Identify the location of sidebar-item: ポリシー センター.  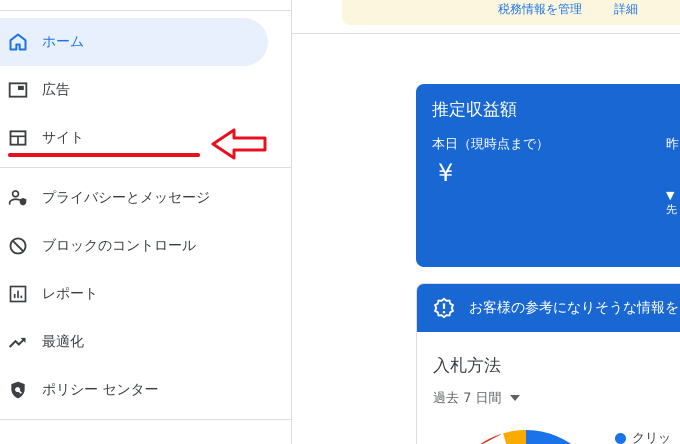
(134, 390).